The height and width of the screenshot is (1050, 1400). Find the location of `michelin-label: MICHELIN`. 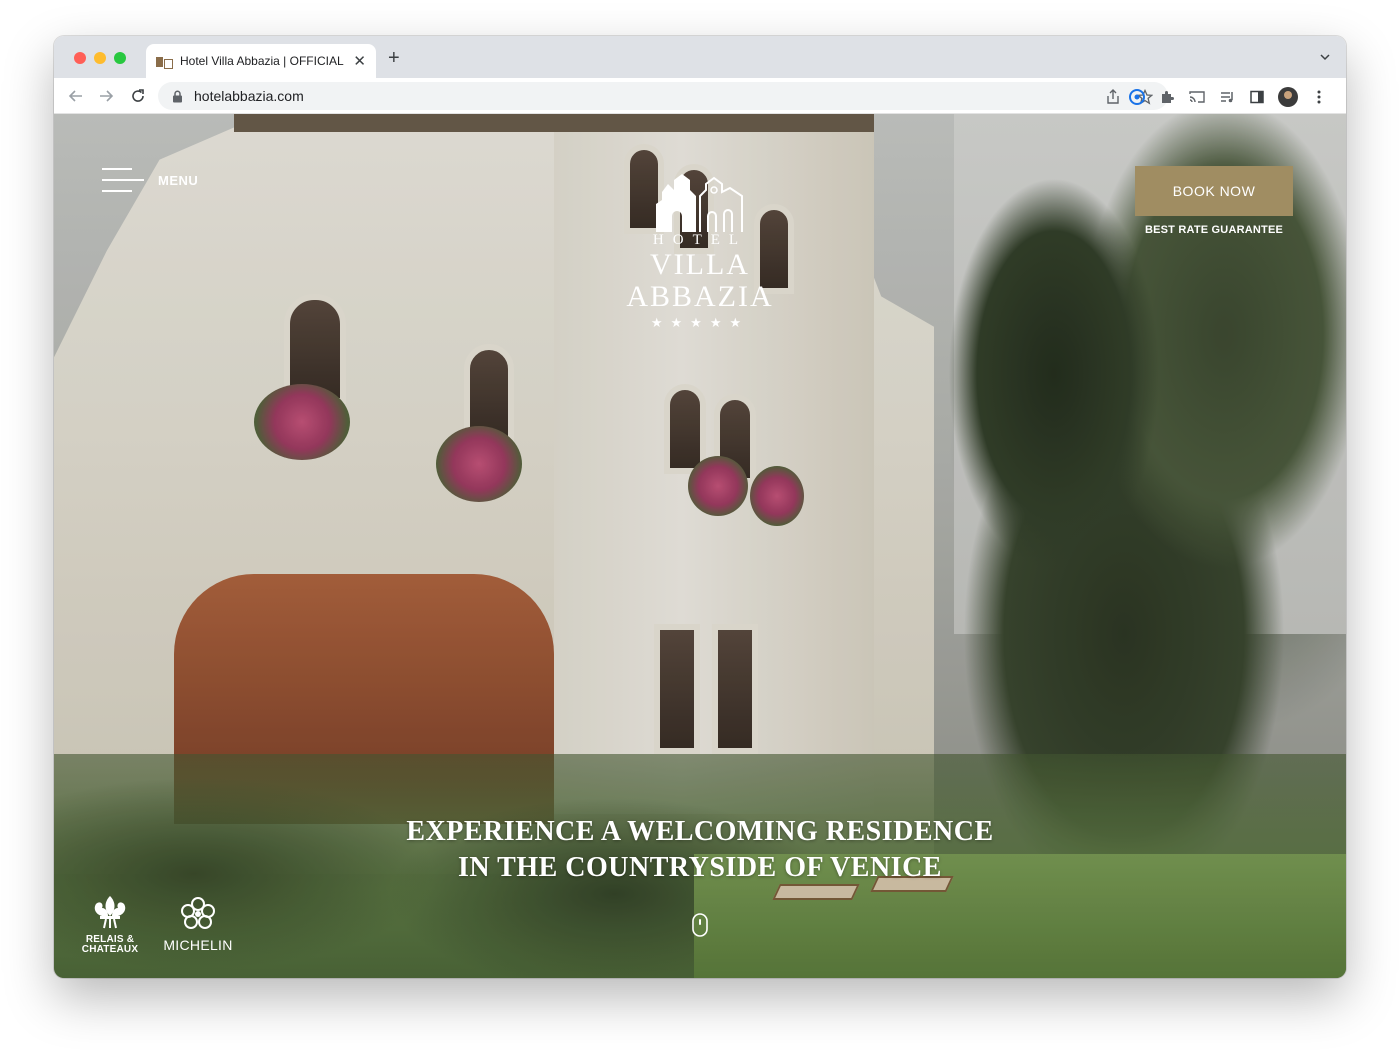

michelin-label: MICHELIN is located at coordinates (198, 945).